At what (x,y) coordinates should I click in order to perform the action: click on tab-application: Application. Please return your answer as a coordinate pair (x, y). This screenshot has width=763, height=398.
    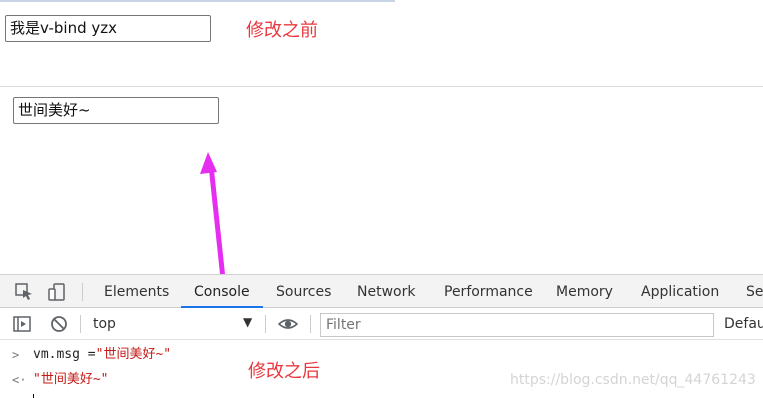
    Looking at the image, I should click on (680, 291).